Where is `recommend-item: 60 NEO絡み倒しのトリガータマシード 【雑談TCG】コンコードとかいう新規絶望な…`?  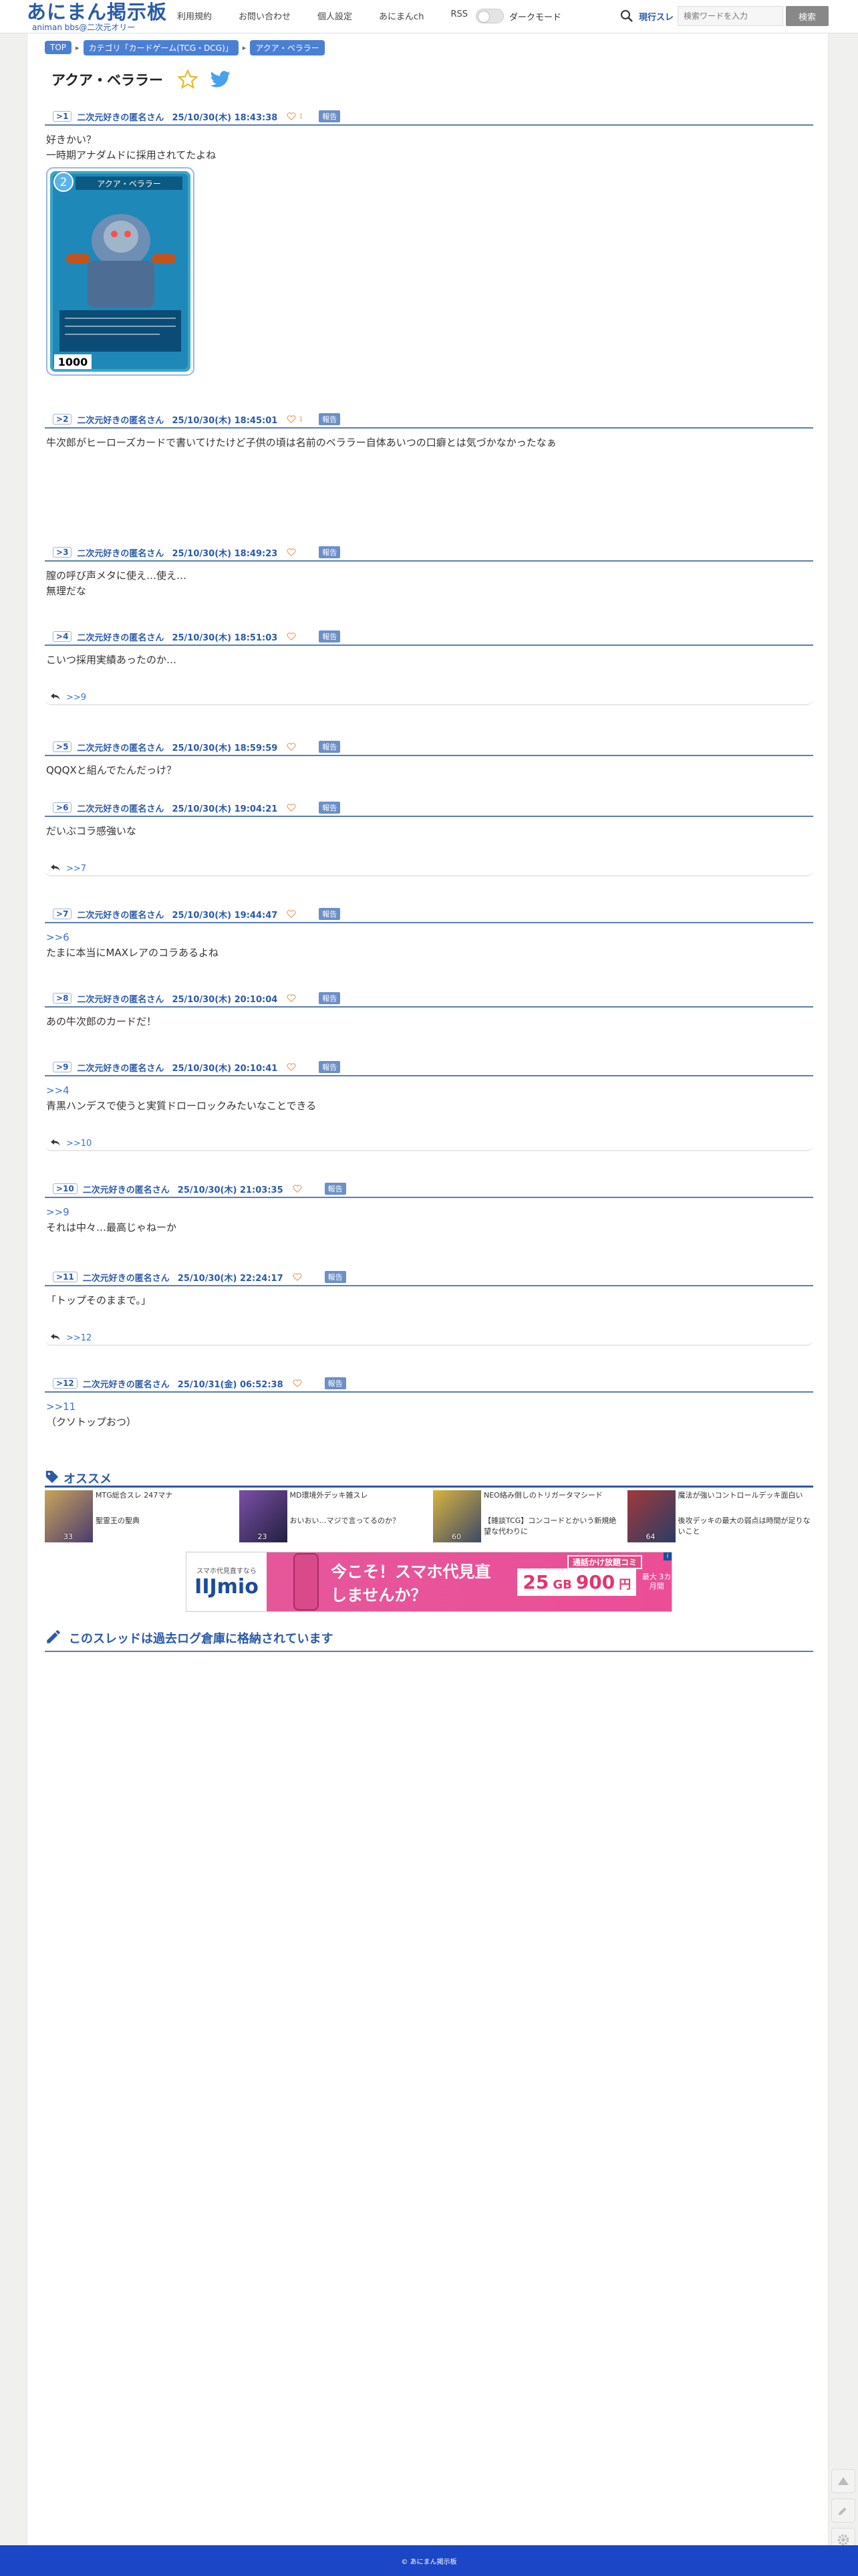
recommend-item: 60 NEO絡み倒しのトリガータマシード 【雑談TCG】コンコードとかいう新規絶望な… is located at coordinates (526, 1517).